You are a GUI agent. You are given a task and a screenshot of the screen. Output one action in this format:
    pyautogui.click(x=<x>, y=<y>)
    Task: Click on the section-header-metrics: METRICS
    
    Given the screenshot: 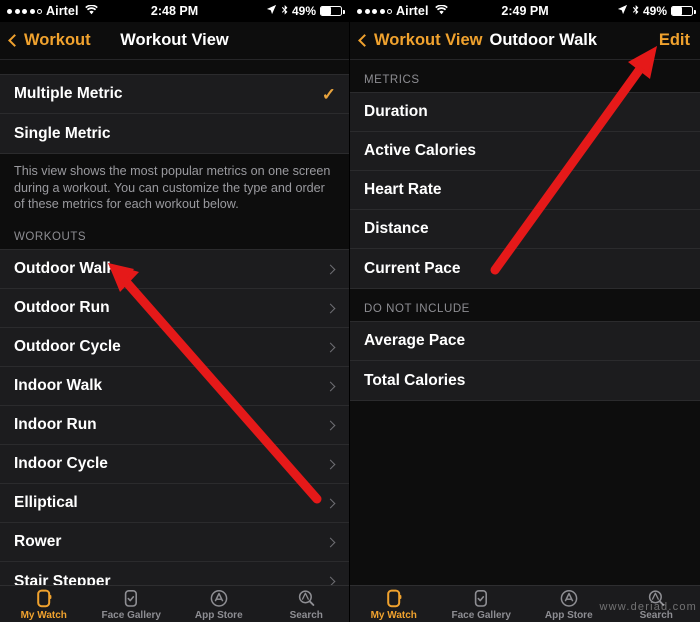 What is the action you would take?
    pyautogui.click(x=525, y=76)
    